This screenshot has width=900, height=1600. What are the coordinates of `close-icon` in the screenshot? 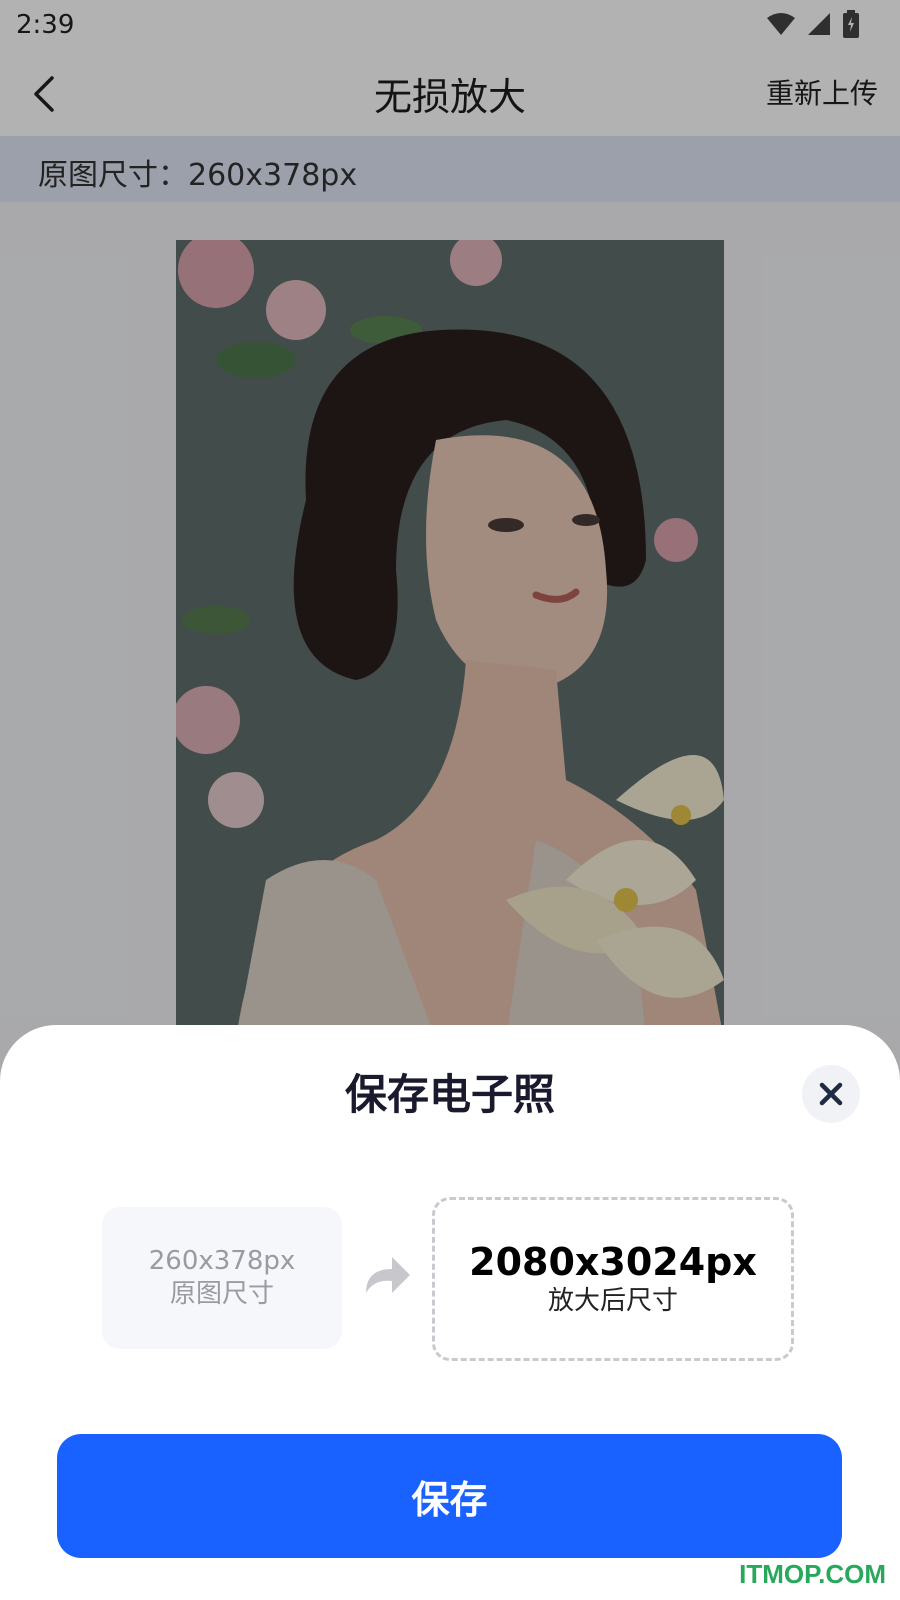 It's located at (831, 1094).